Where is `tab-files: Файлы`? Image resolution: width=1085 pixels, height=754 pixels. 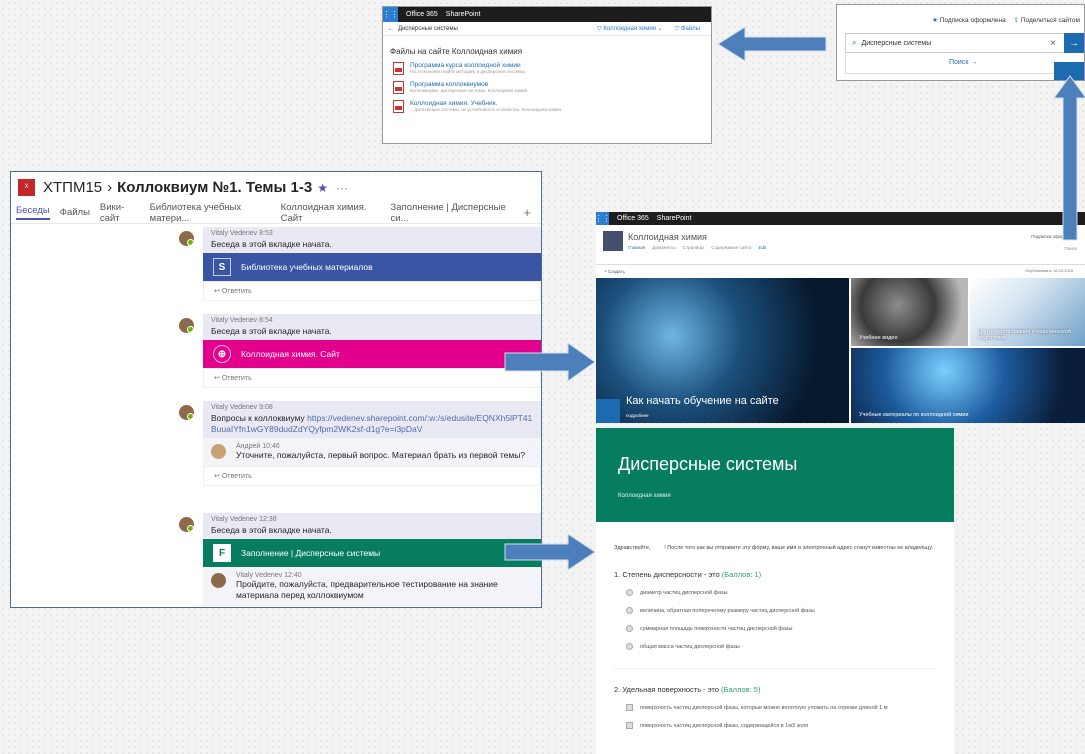 tab-files: Файлы is located at coordinates (75, 212).